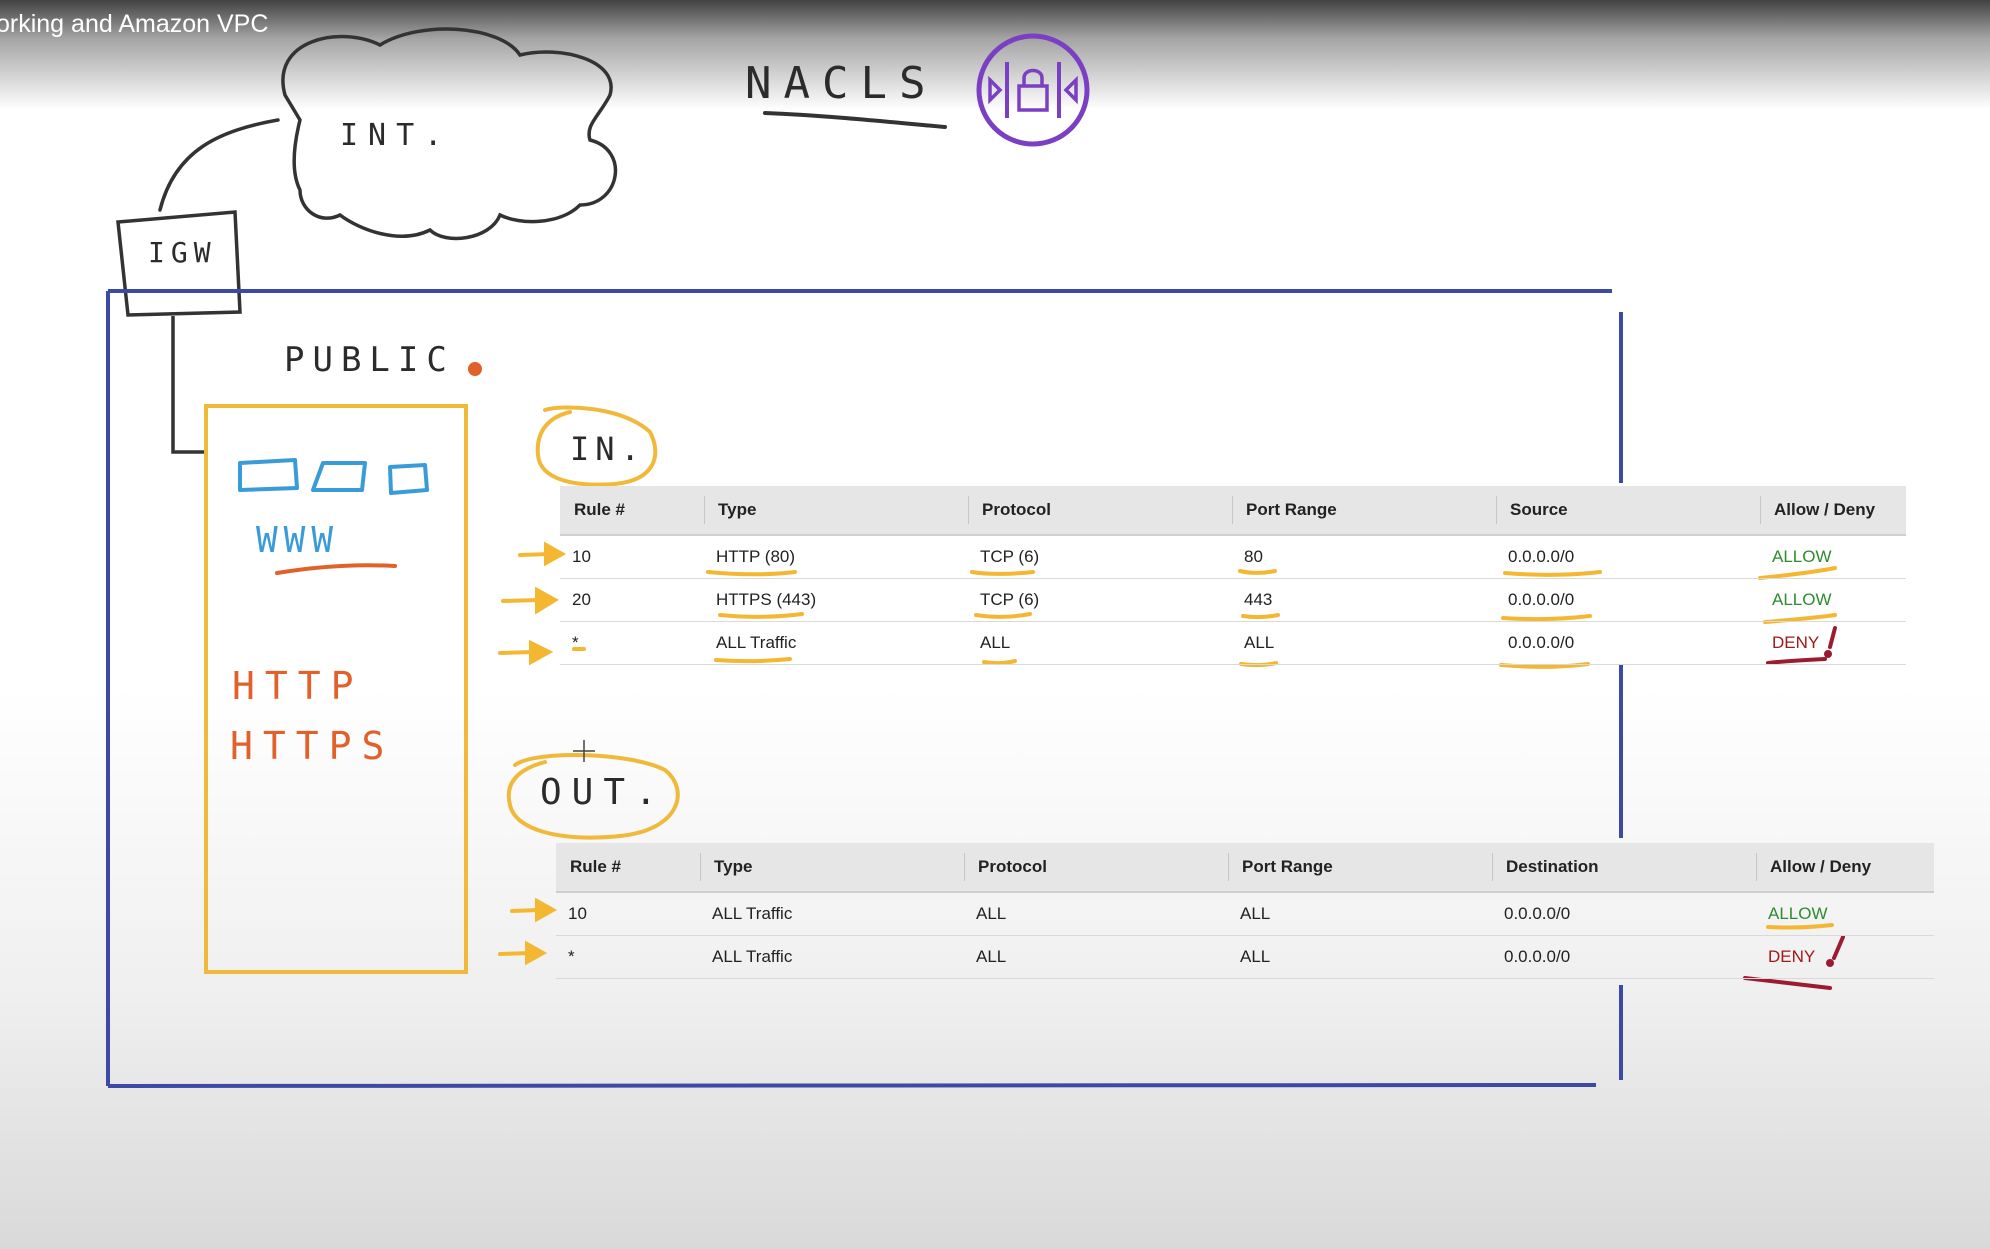  Describe the element at coordinates (1624, 868) in the screenshot. I see `column-header: Destination` at that location.